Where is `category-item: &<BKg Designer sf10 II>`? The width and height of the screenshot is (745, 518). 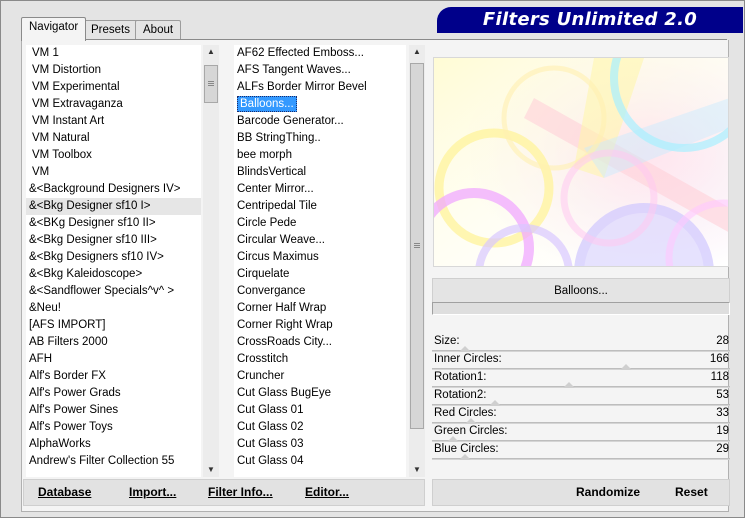 category-item: &<BKg Designer sf10 II> is located at coordinates (113, 223).